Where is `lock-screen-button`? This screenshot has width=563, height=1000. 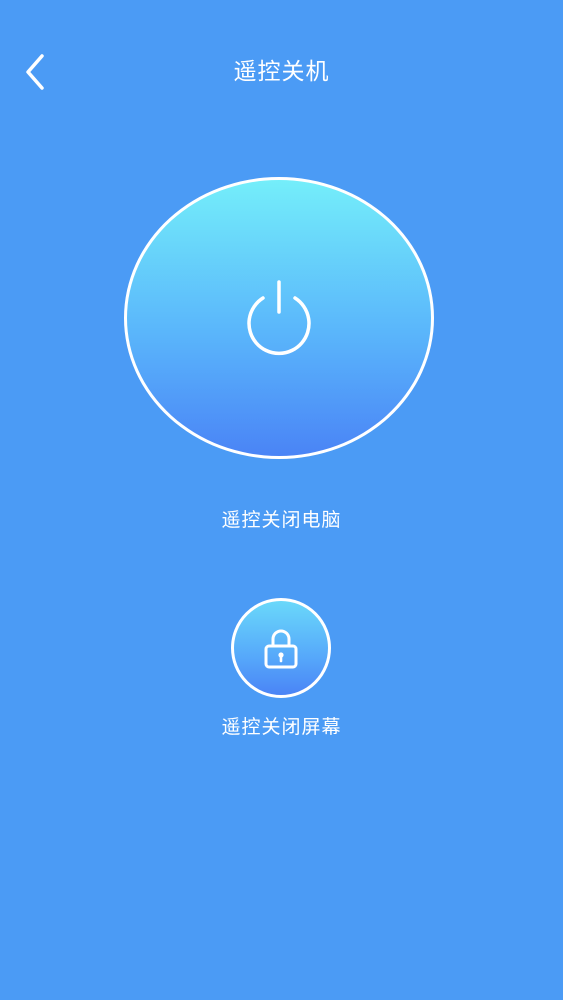
lock-screen-button is located at coordinates (281, 648).